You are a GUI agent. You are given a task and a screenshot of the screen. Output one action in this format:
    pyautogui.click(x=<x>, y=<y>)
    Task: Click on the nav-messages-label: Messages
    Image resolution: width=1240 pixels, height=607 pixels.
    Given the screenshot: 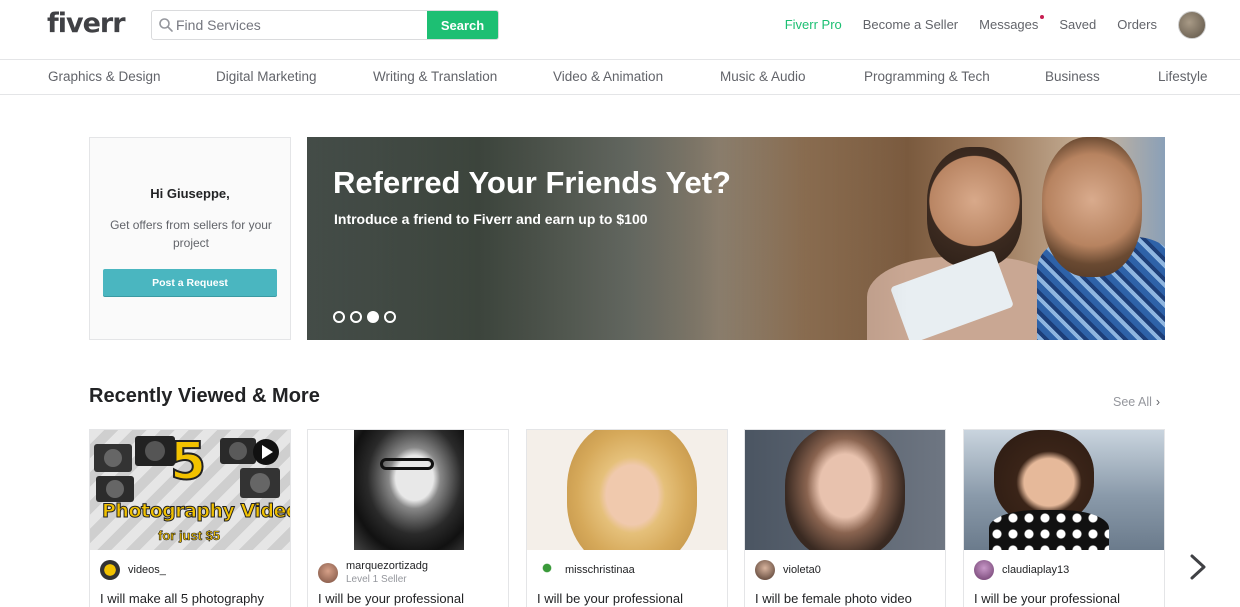 What is the action you would take?
    pyautogui.click(x=1009, y=24)
    